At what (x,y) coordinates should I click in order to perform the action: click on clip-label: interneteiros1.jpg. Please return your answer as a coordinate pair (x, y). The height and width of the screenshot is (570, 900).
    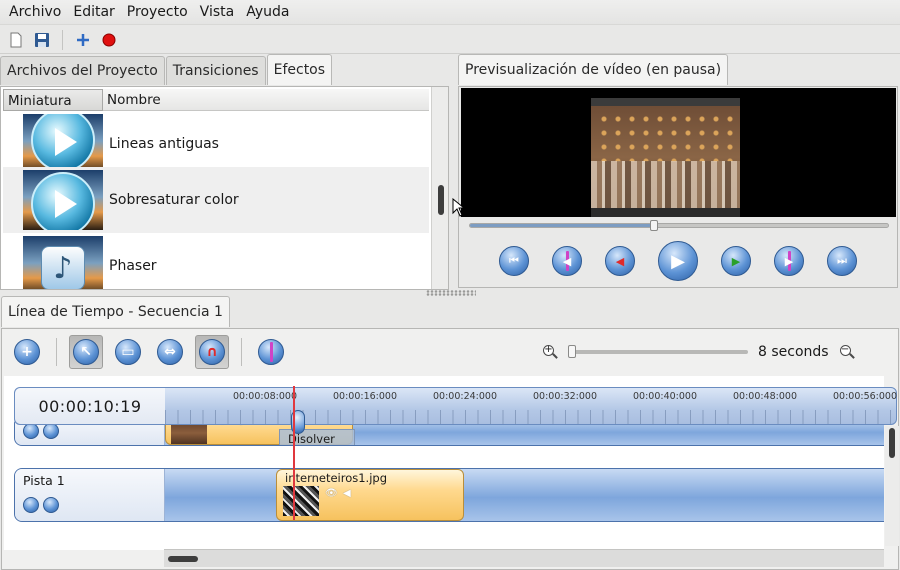
    Looking at the image, I should click on (336, 478).